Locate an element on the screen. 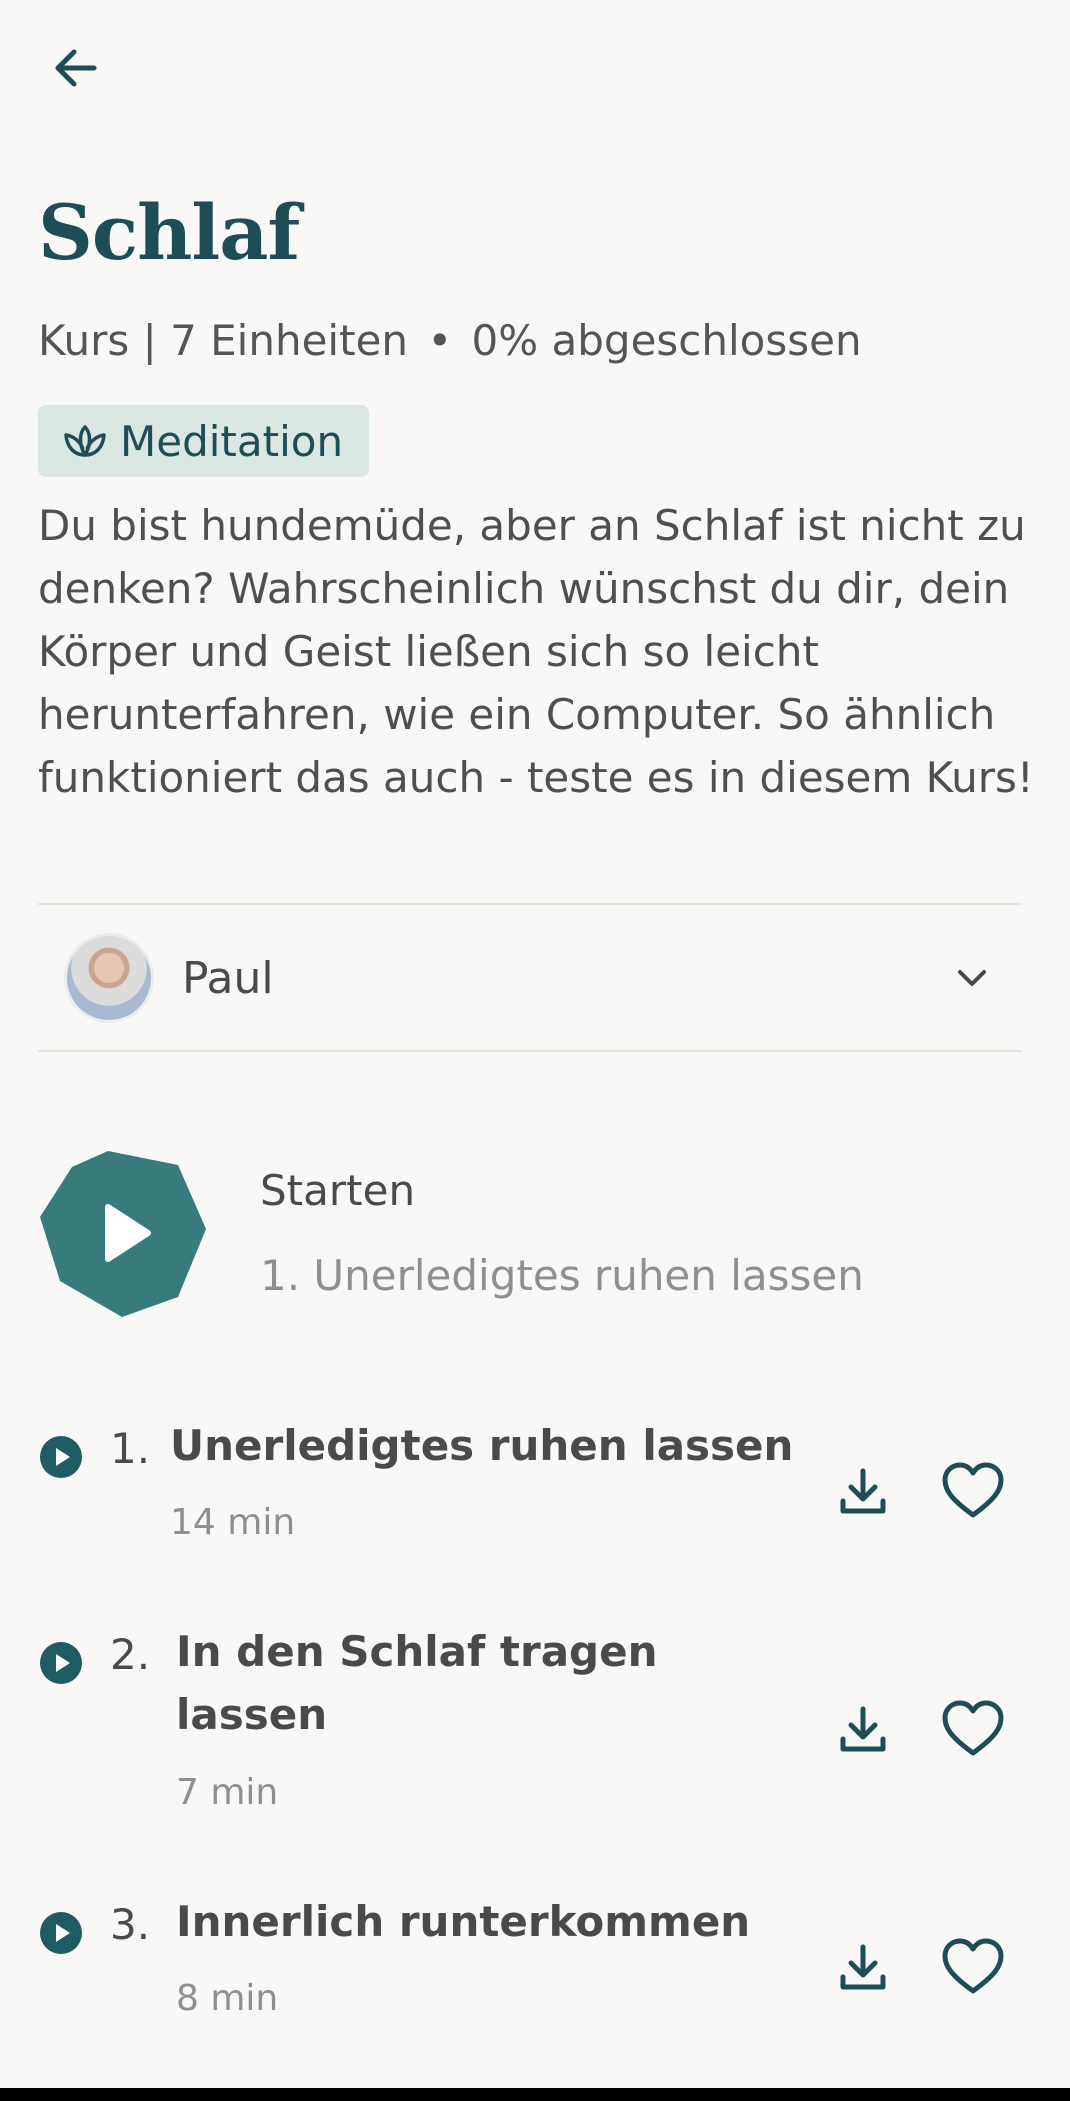 The height and width of the screenshot is (2101, 1070). lesson-duration: 7 min is located at coordinates (227, 1792).